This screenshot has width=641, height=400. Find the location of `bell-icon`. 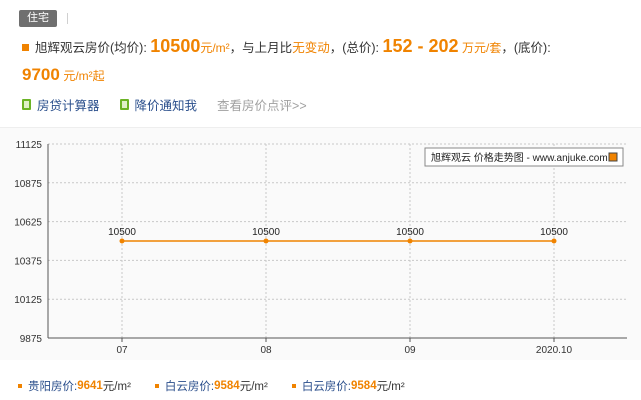

bell-icon is located at coordinates (124, 104).